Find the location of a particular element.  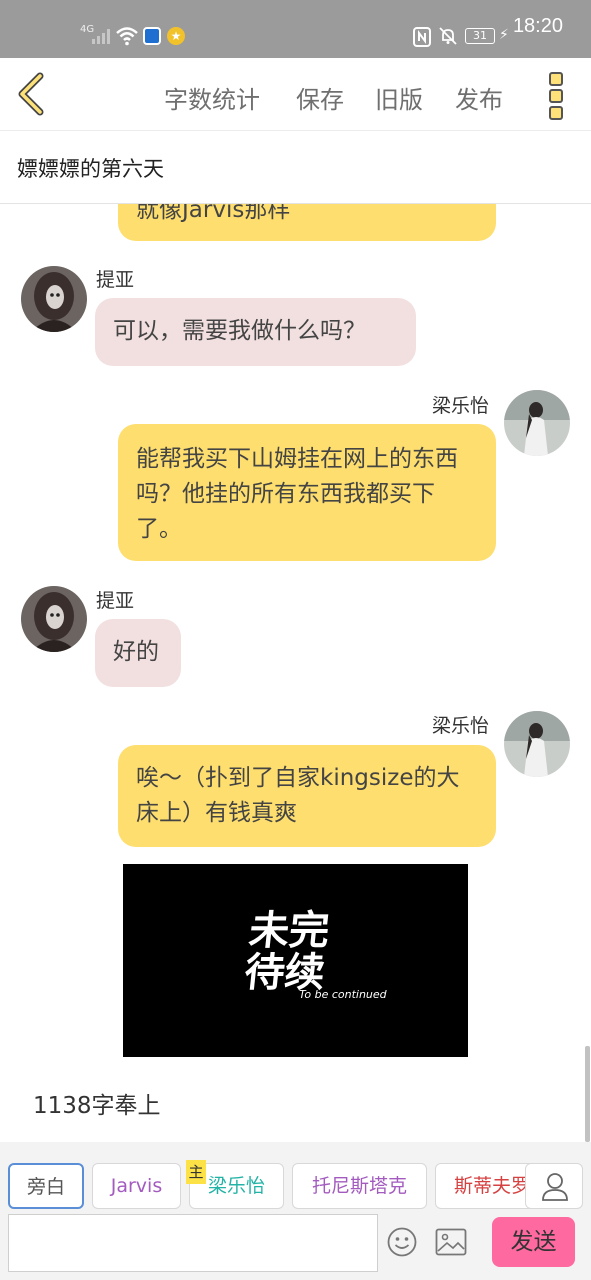

status-bar: 4G ★ 31 ⚡ 18:20 is located at coordinates (295, 29).